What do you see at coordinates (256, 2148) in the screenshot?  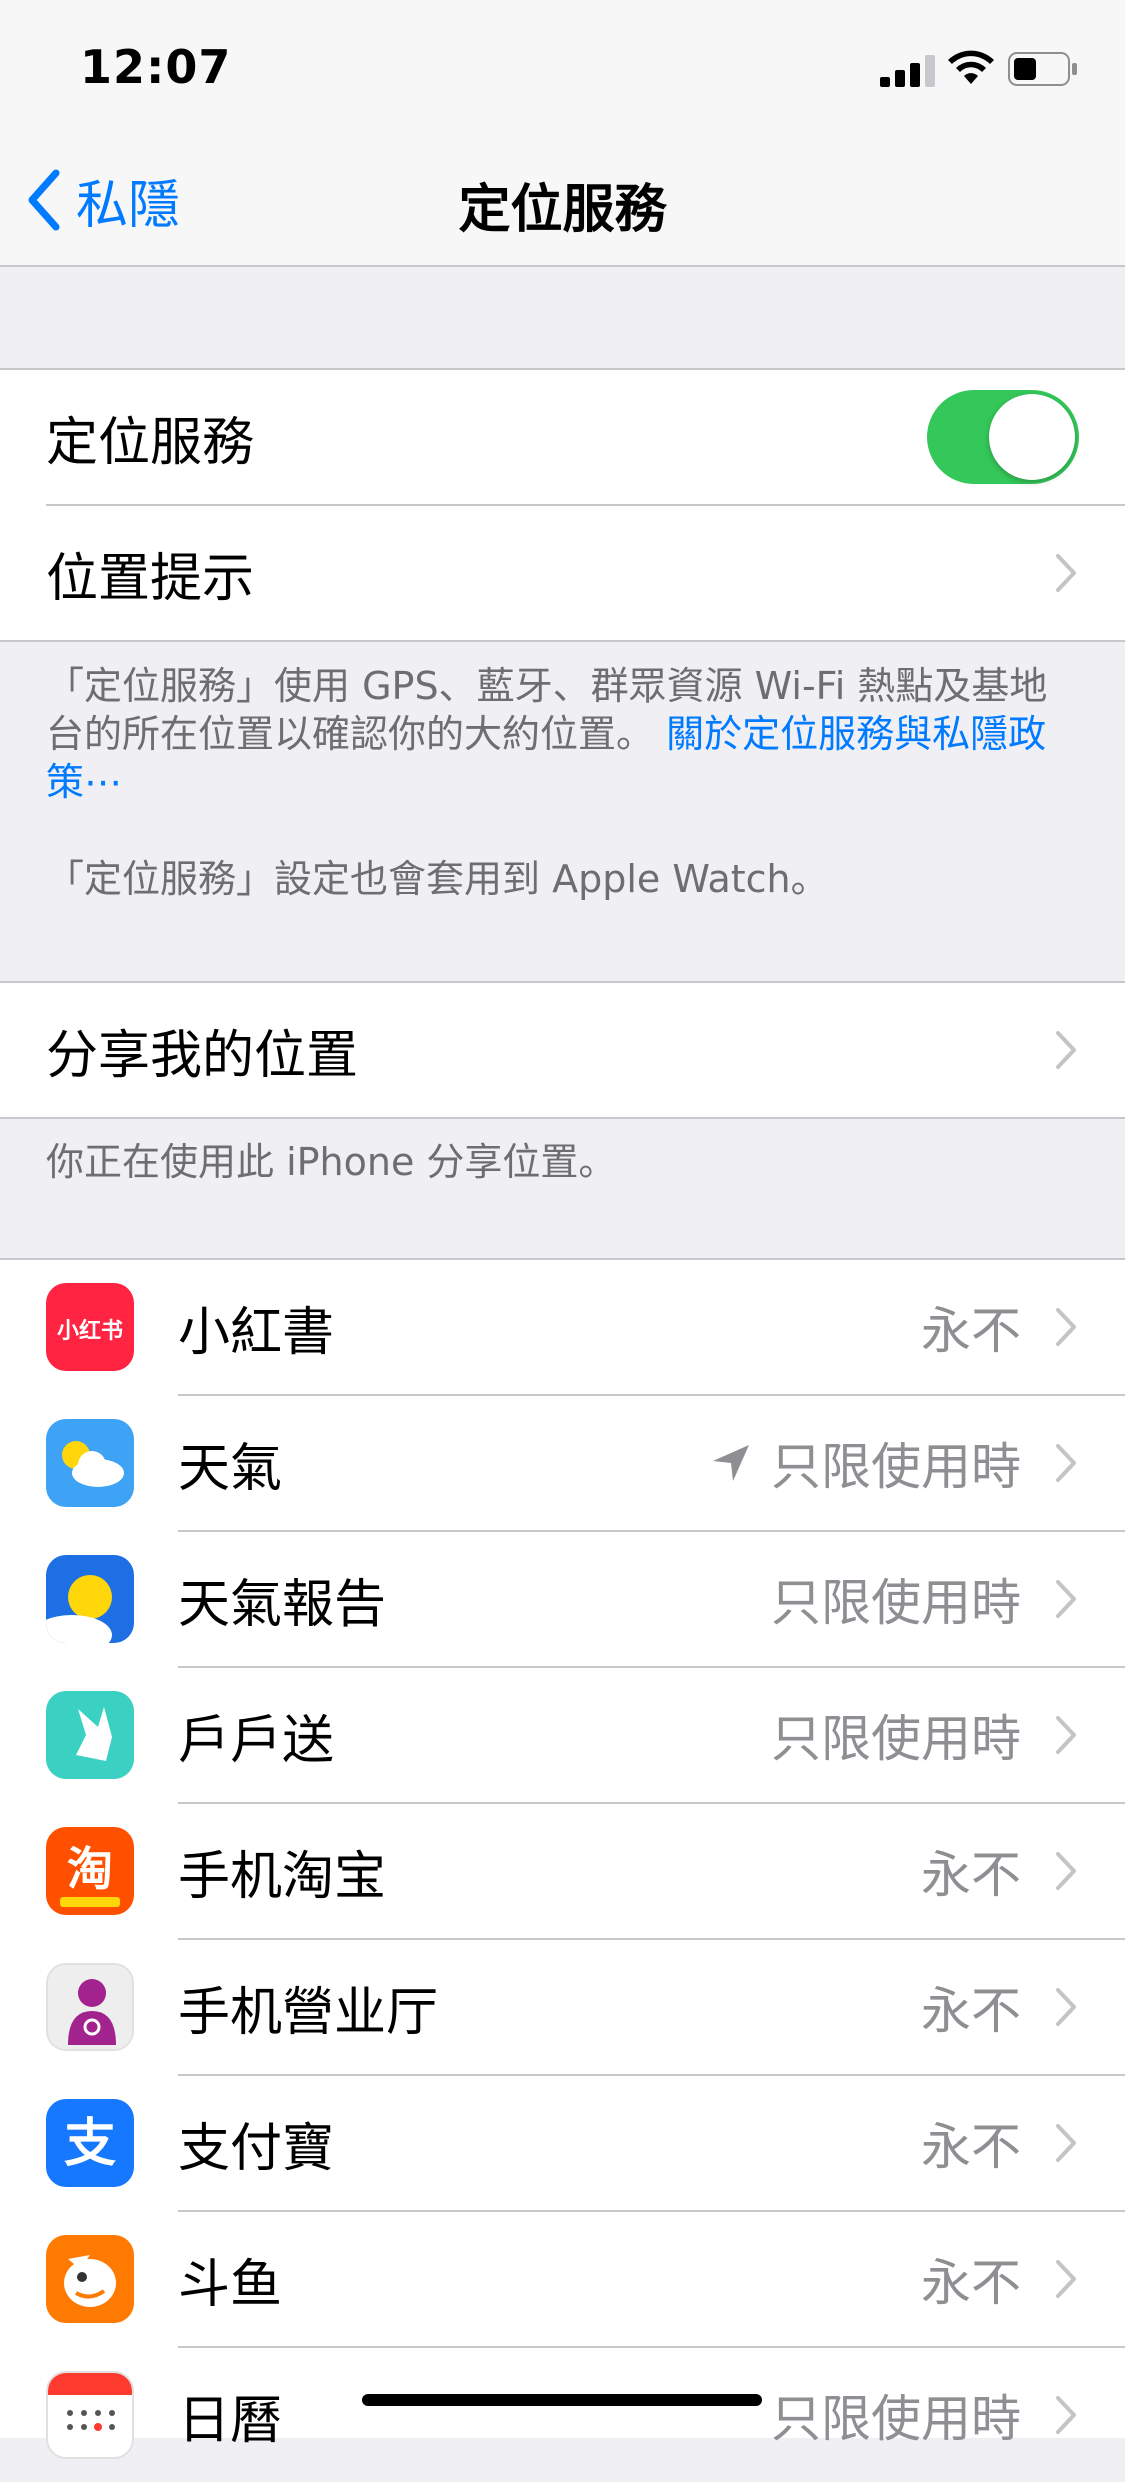 I see `app-name: 支付寶` at bounding box center [256, 2148].